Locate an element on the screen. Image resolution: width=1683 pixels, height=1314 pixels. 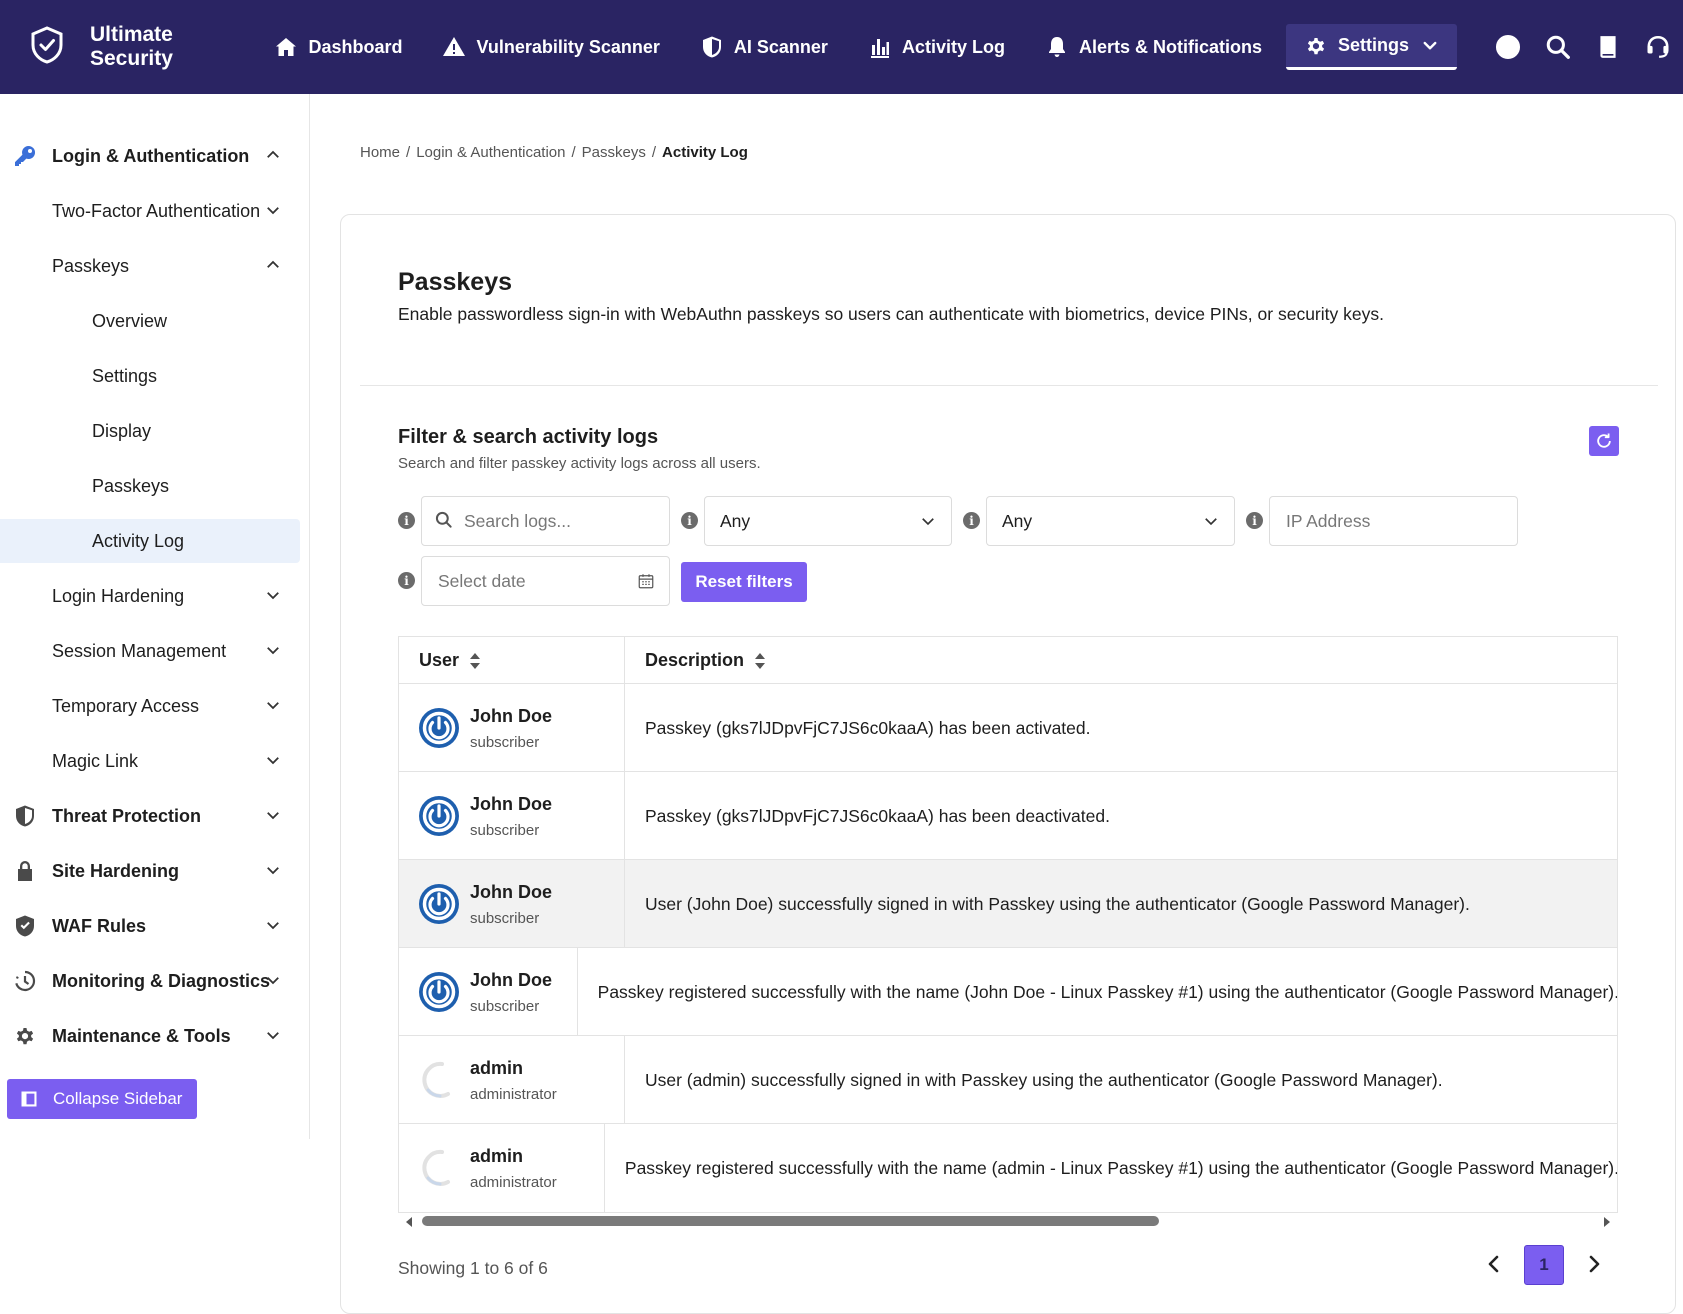
sidebar-item-temporary-access: Temporary Access is located at coordinates (150, 706).